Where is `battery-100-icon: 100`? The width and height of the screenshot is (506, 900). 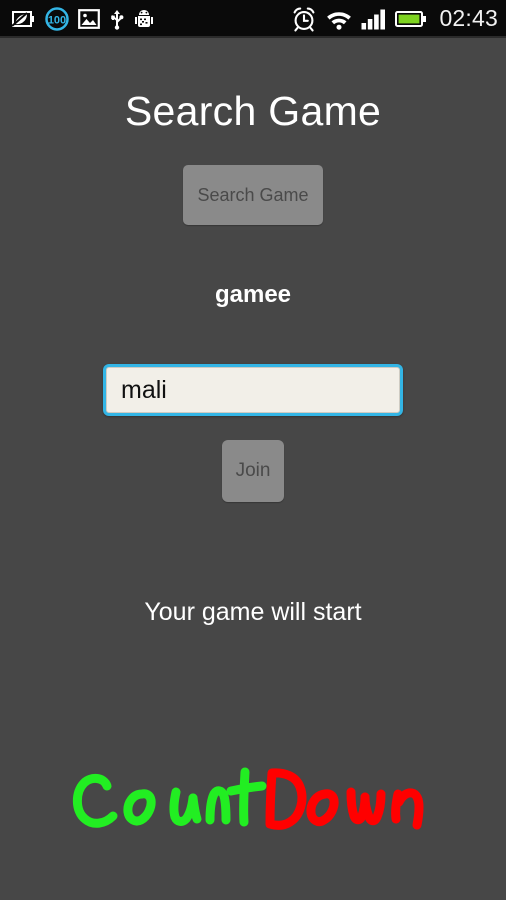 battery-100-icon: 100 is located at coordinates (57, 19).